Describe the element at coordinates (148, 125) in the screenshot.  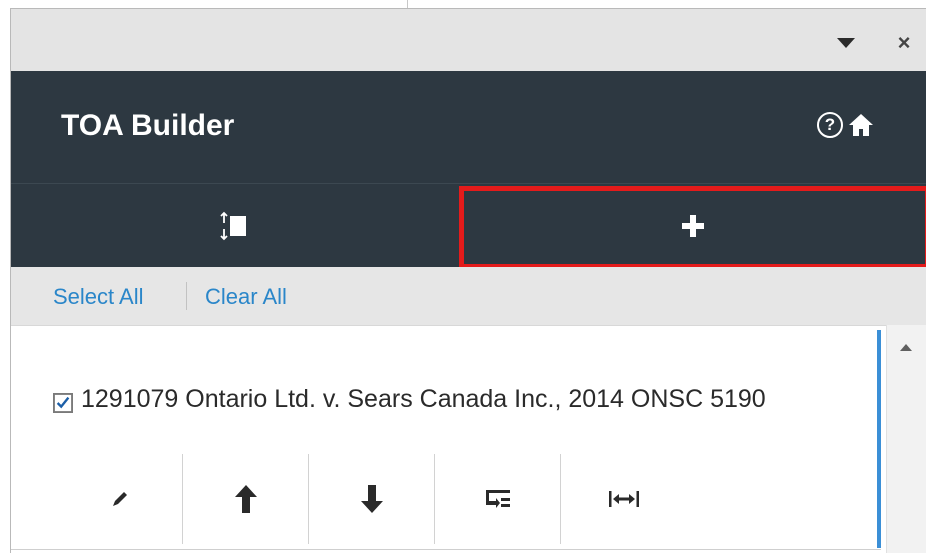
I see `app-title: TOA Builder` at that location.